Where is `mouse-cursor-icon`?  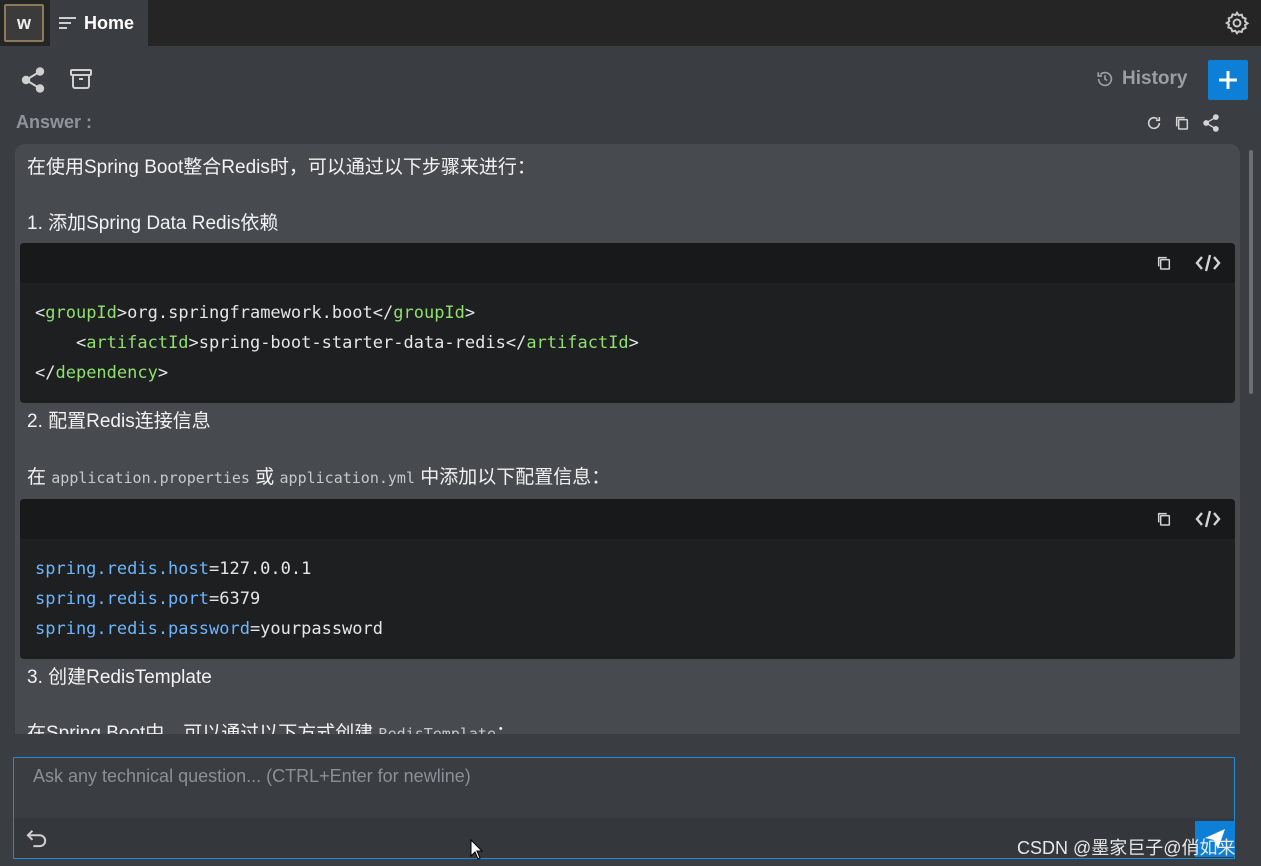 mouse-cursor-icon is located at coordinates (477, 849).